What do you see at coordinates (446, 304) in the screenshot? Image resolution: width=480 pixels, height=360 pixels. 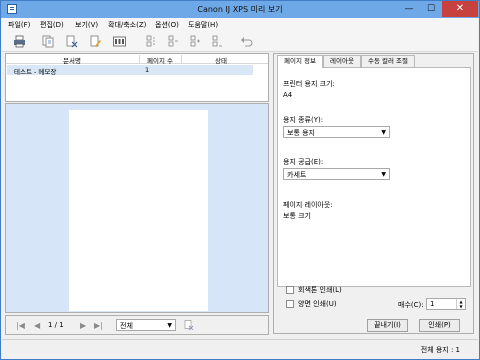 I see `copies-stepper: 1 ▲ ▼` at bounding box center [446, 304].